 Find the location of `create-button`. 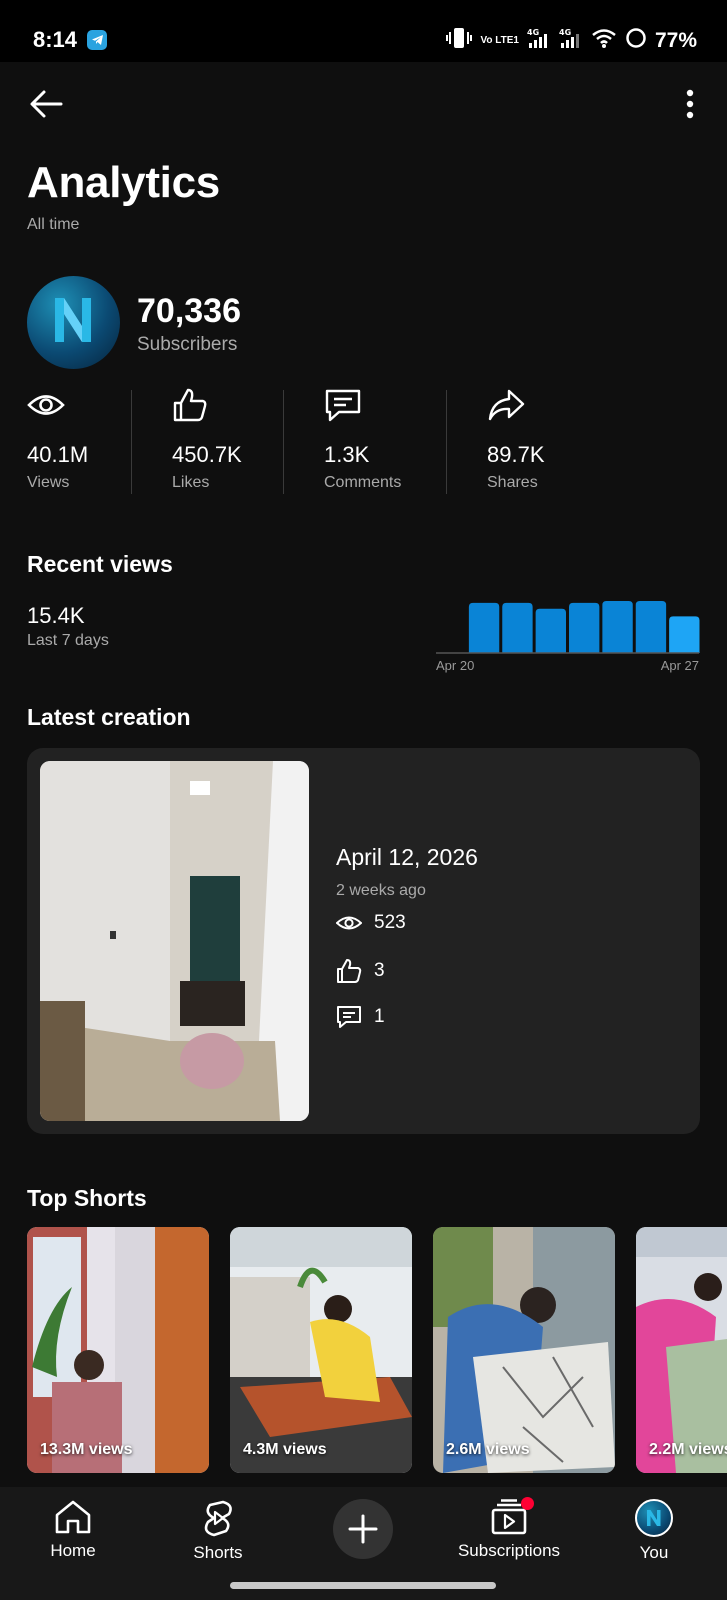

create-button is located at coordinates (363, 1529).